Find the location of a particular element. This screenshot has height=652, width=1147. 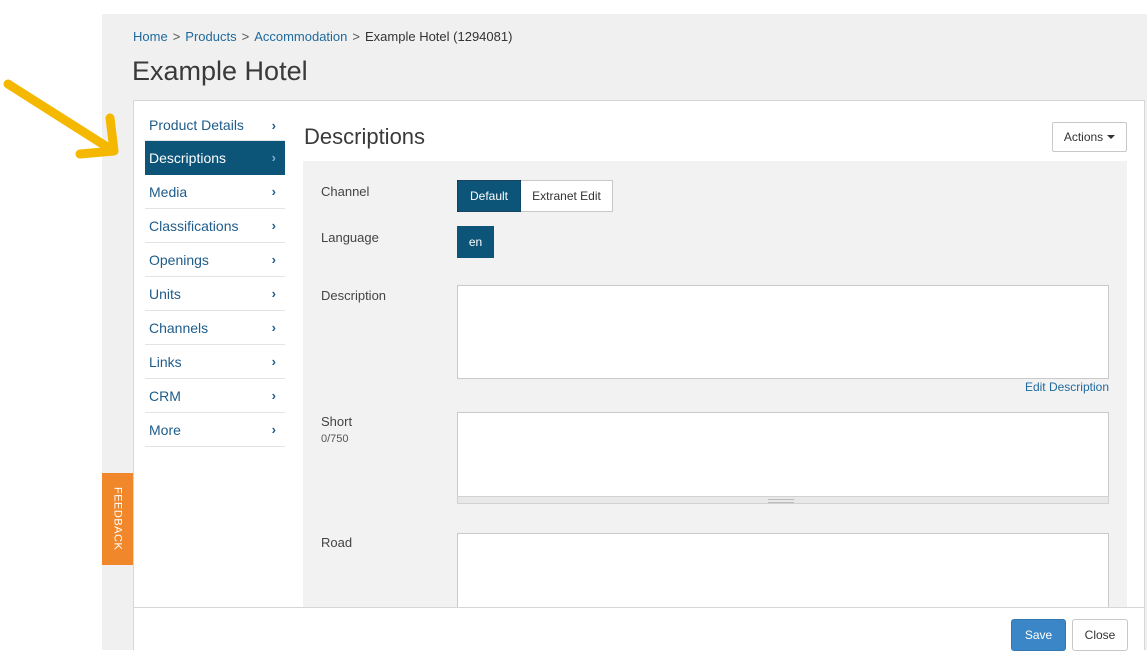

language-toggle: en is located at coordinates (475, 242).